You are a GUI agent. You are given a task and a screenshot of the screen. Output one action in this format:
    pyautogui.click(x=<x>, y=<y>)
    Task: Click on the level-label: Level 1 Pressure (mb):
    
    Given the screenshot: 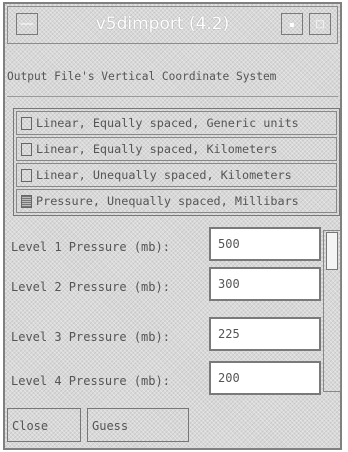 What is the action you would take?
    pyautogui.click(x=90, y=247)
    